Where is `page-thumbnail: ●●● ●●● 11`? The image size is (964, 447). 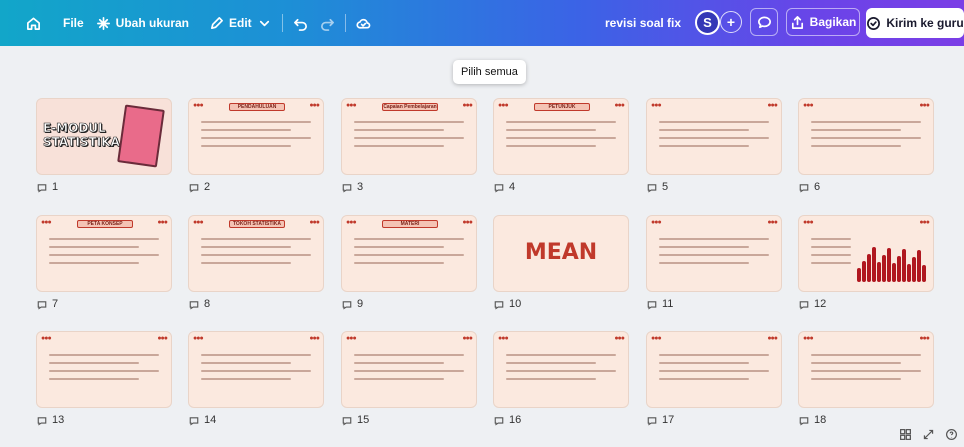 page-thumbnail: ●●● ●●● 11 is located at coordinates (716, 262).